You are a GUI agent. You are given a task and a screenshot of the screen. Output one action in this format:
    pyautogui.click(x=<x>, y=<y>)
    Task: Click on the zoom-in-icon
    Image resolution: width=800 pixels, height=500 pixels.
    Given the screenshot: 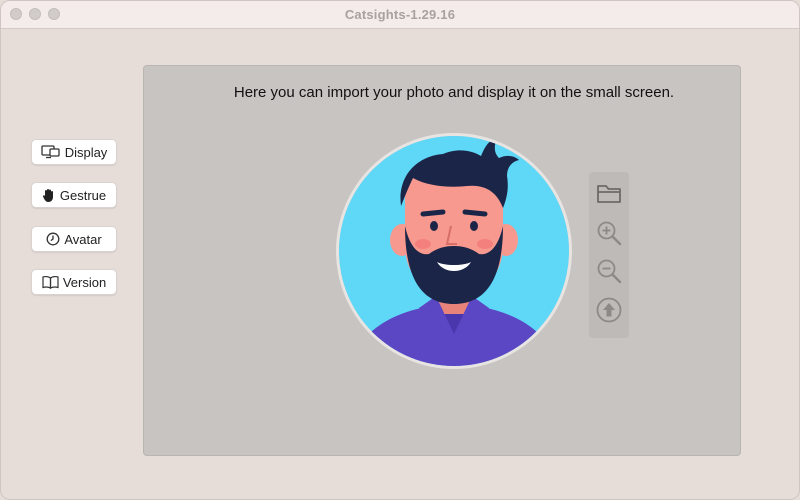 What is the action you would take?
    pyautogui.click(x=609, y=235)
    